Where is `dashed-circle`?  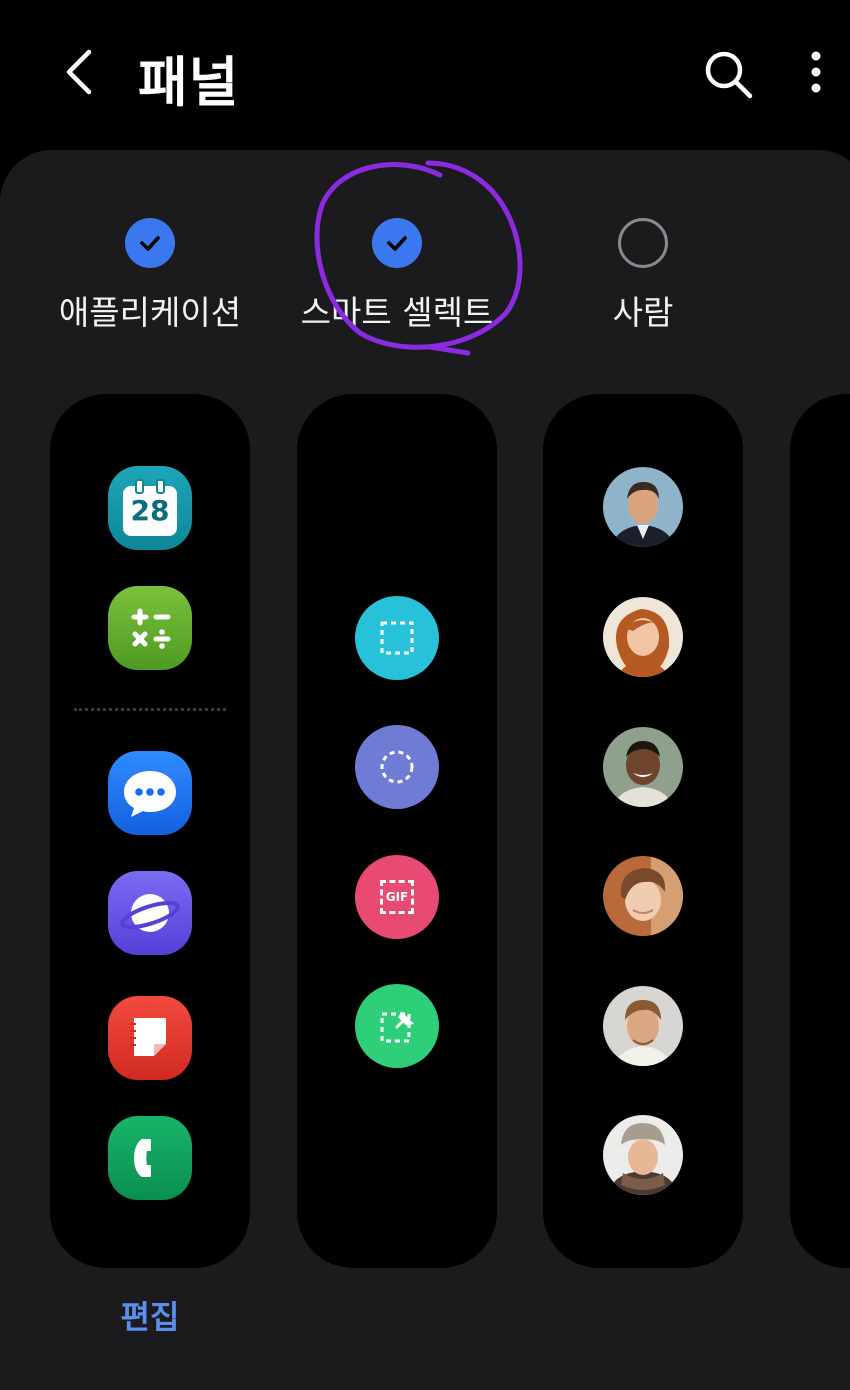 dashed-circle is located at coordinates (397, 767).